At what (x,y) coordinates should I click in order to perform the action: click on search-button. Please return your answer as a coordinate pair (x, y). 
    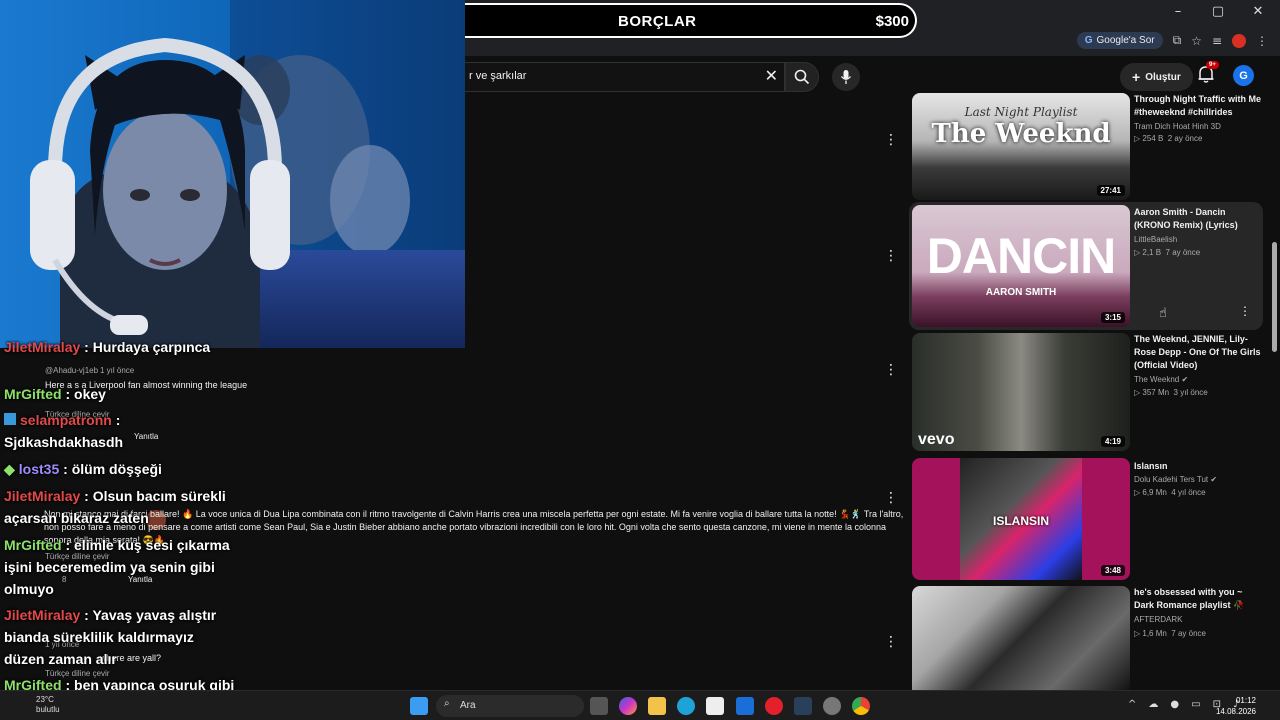
    Looking at the image, I should click on (802, 77).